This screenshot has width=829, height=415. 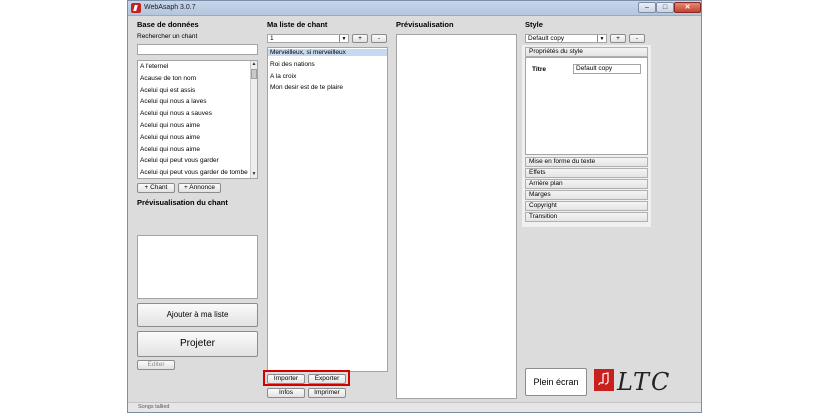 What do you see at coordinates (586, 195) in the screenshot?
I see `style-section-header: Marges` at bounding box center [586, 195].